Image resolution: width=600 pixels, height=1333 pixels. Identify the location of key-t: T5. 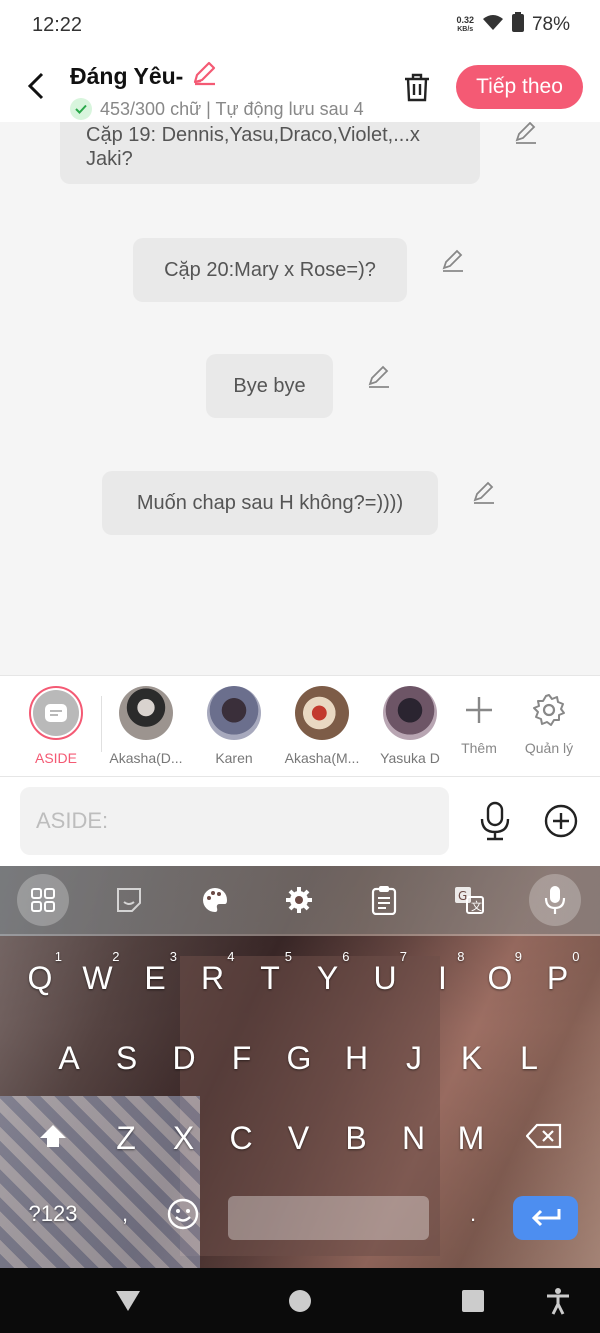
(270, 978).